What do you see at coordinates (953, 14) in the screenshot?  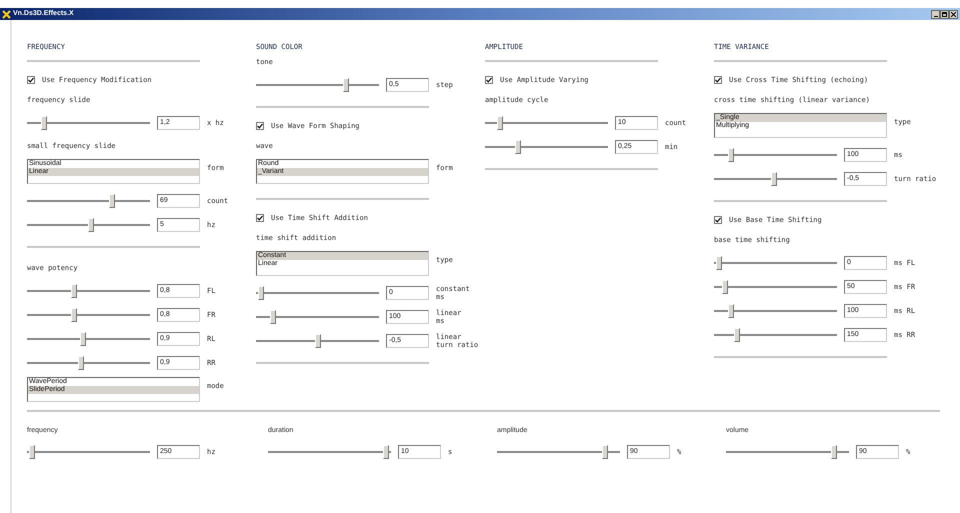 I see `close-button` at bounding box center [953, 14].